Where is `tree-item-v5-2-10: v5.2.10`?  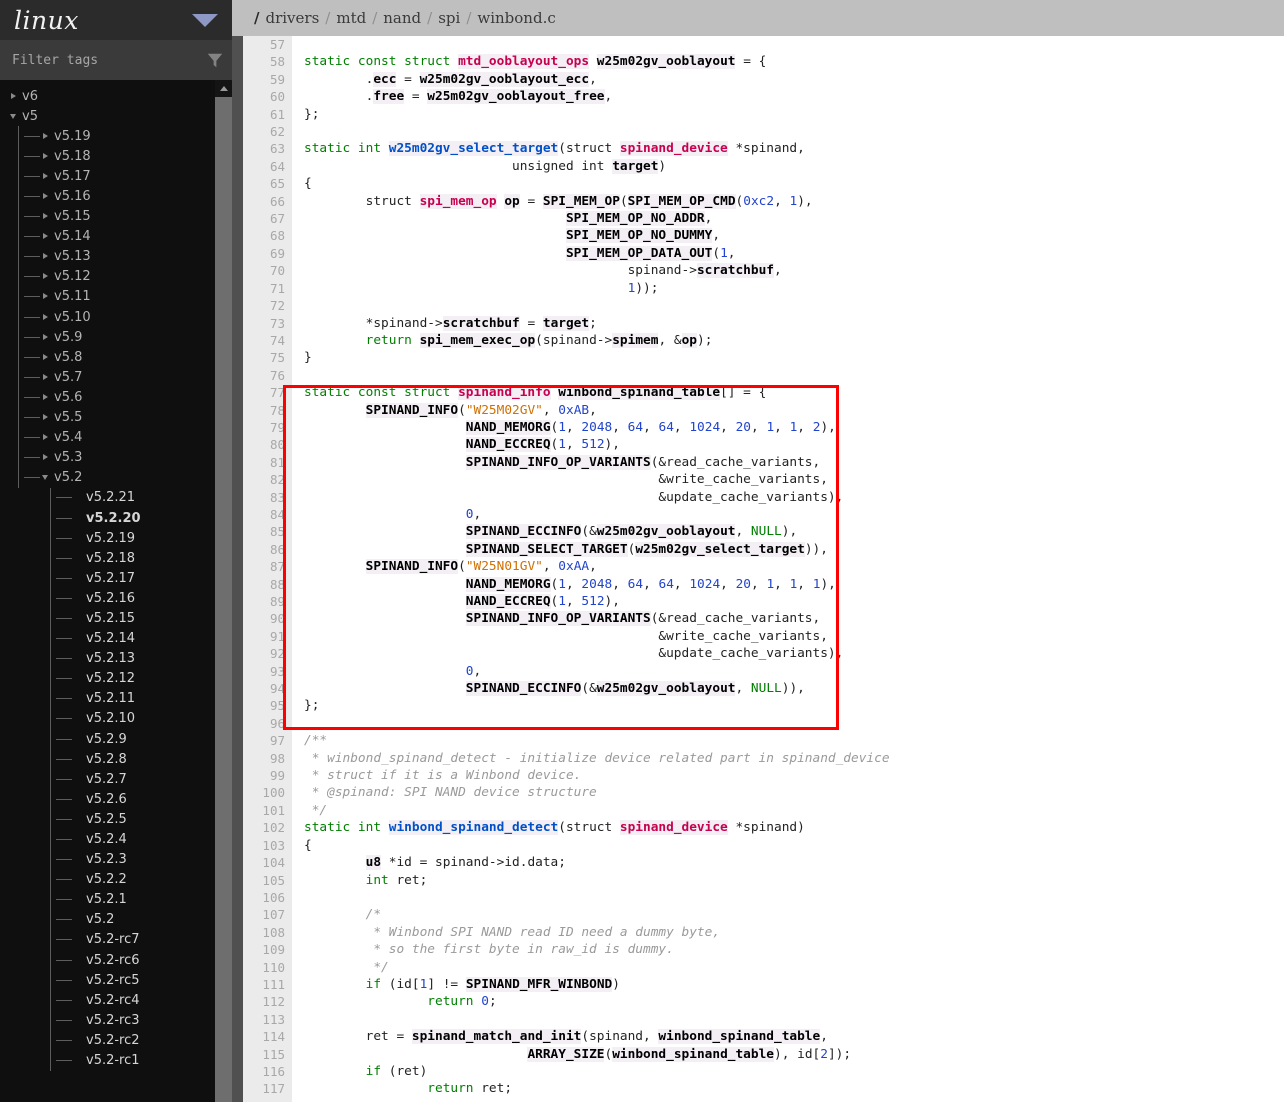
tree-item-v5-2-10: v5.2.10 is located at coordinates (116, 718).